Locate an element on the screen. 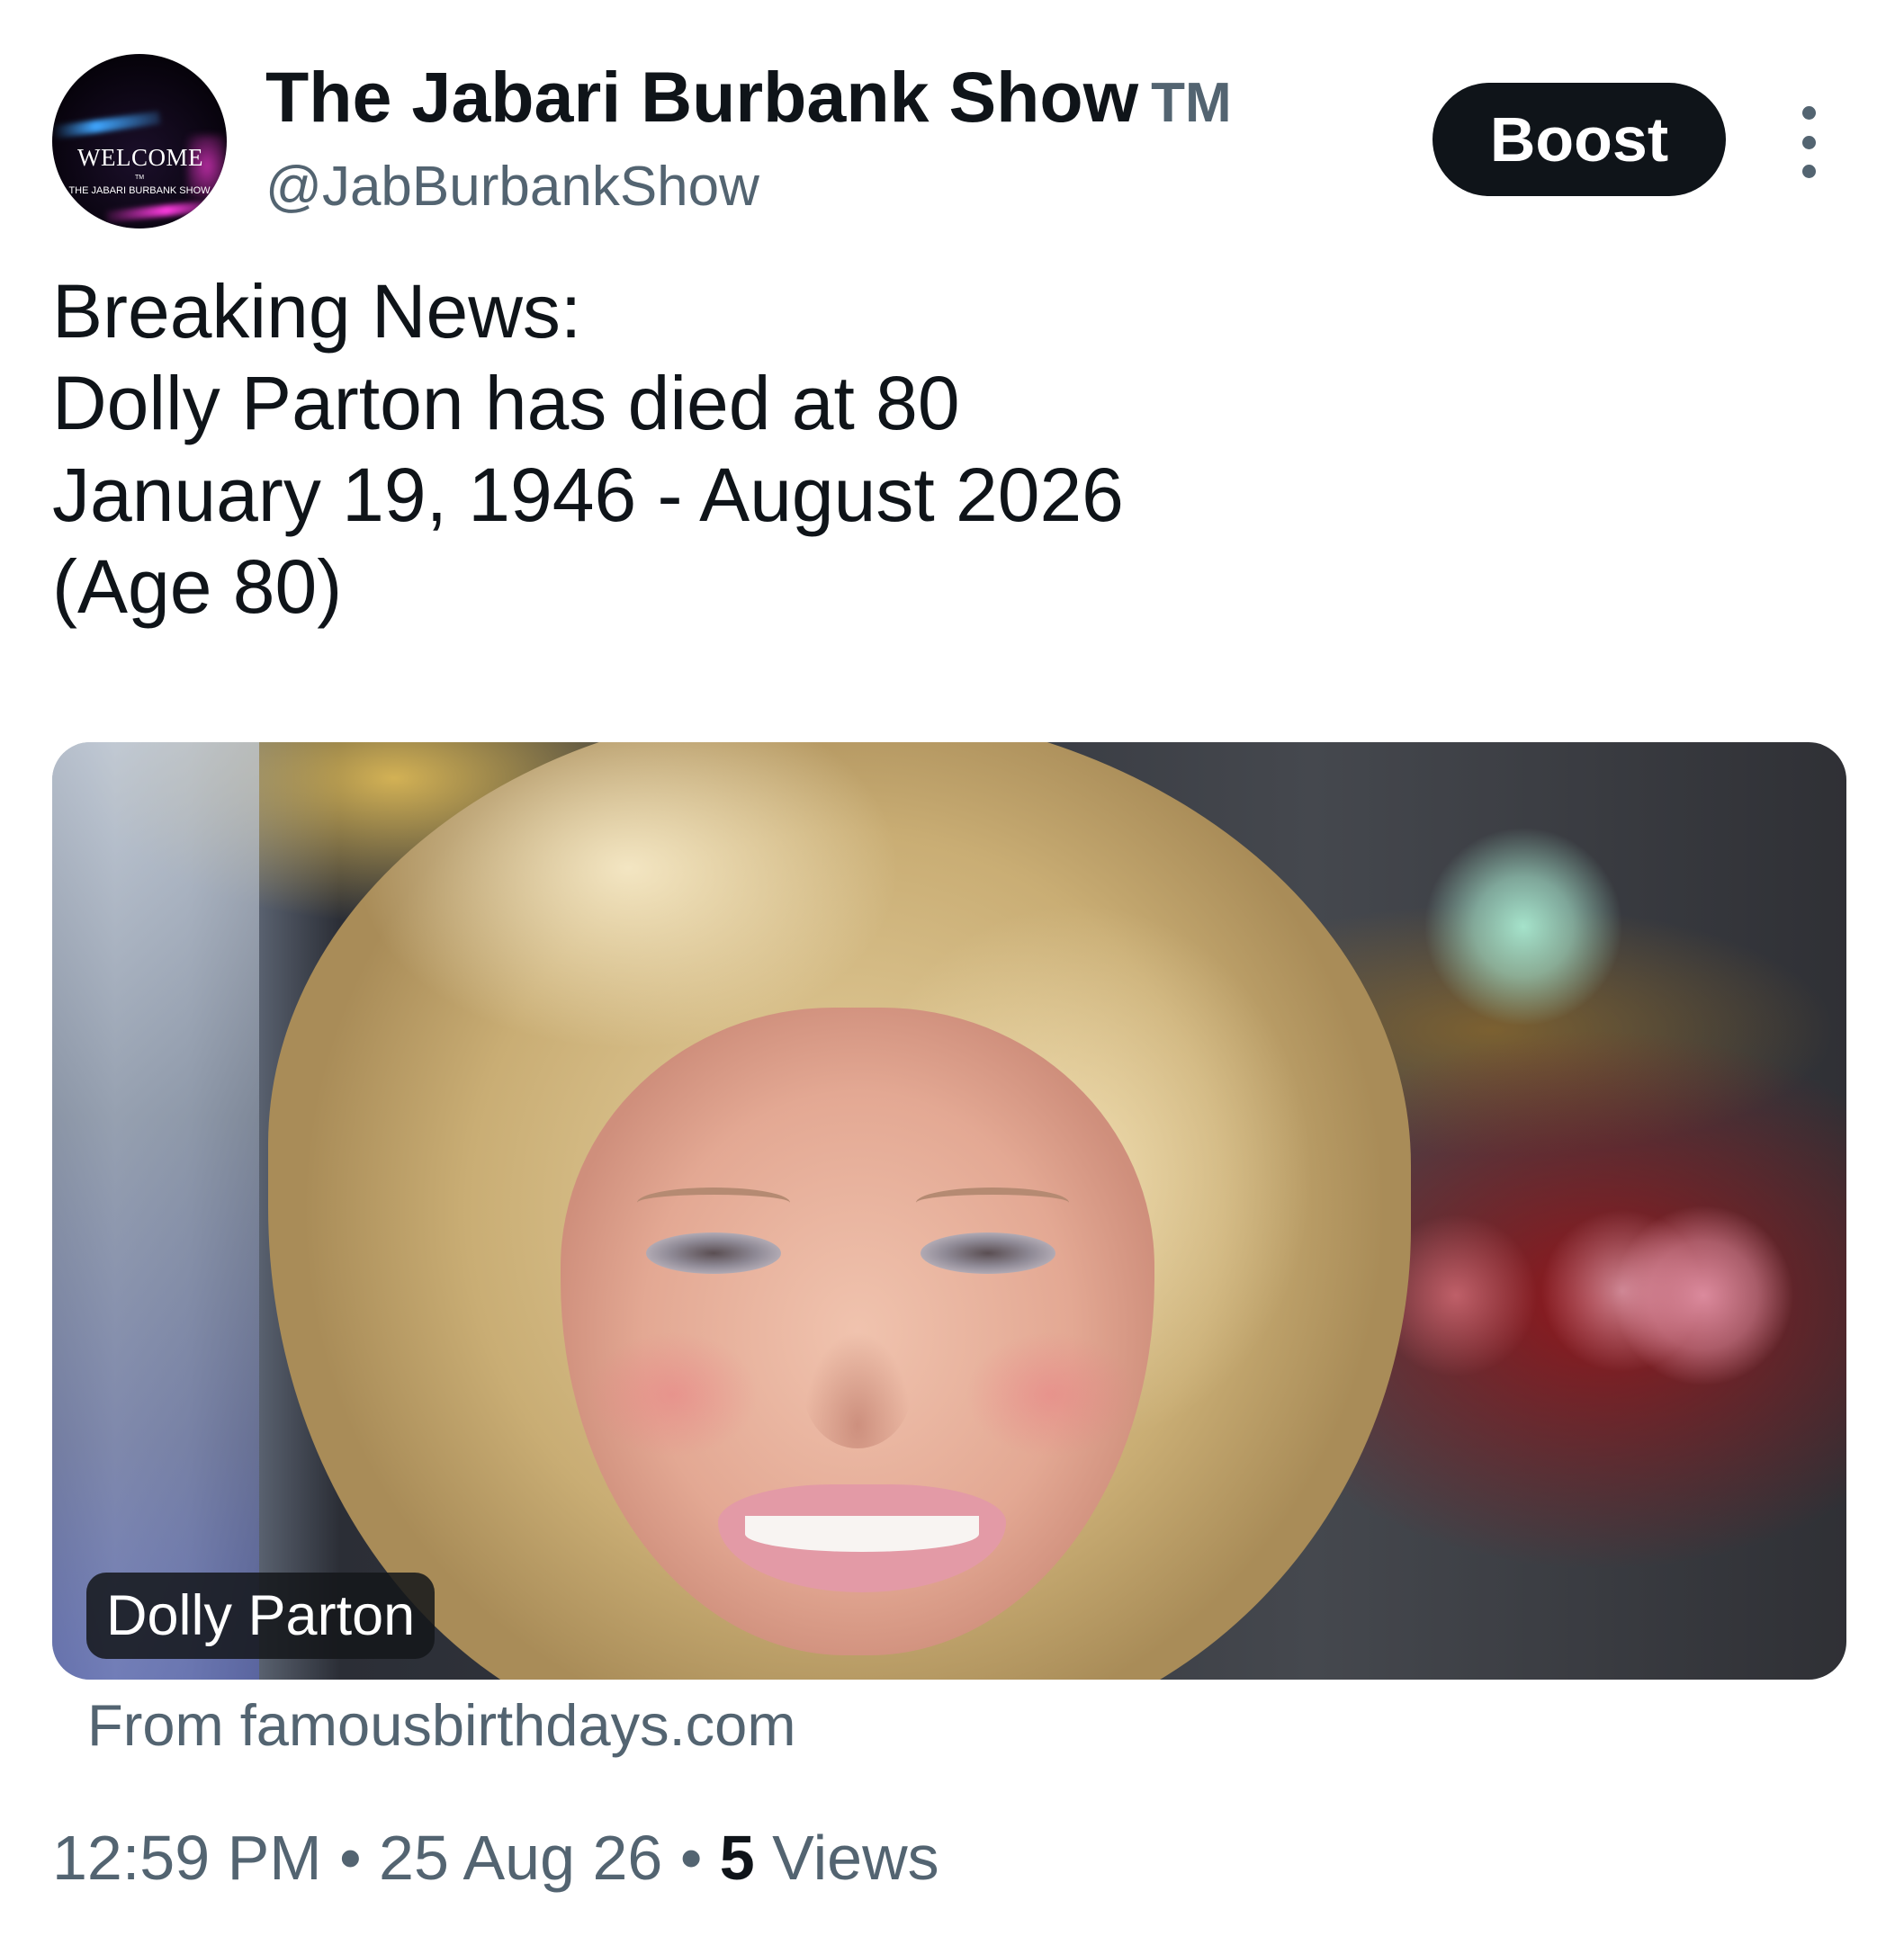  tweet-line: January 19, 1946 - August 2026 is located at coordinates (588, 495).